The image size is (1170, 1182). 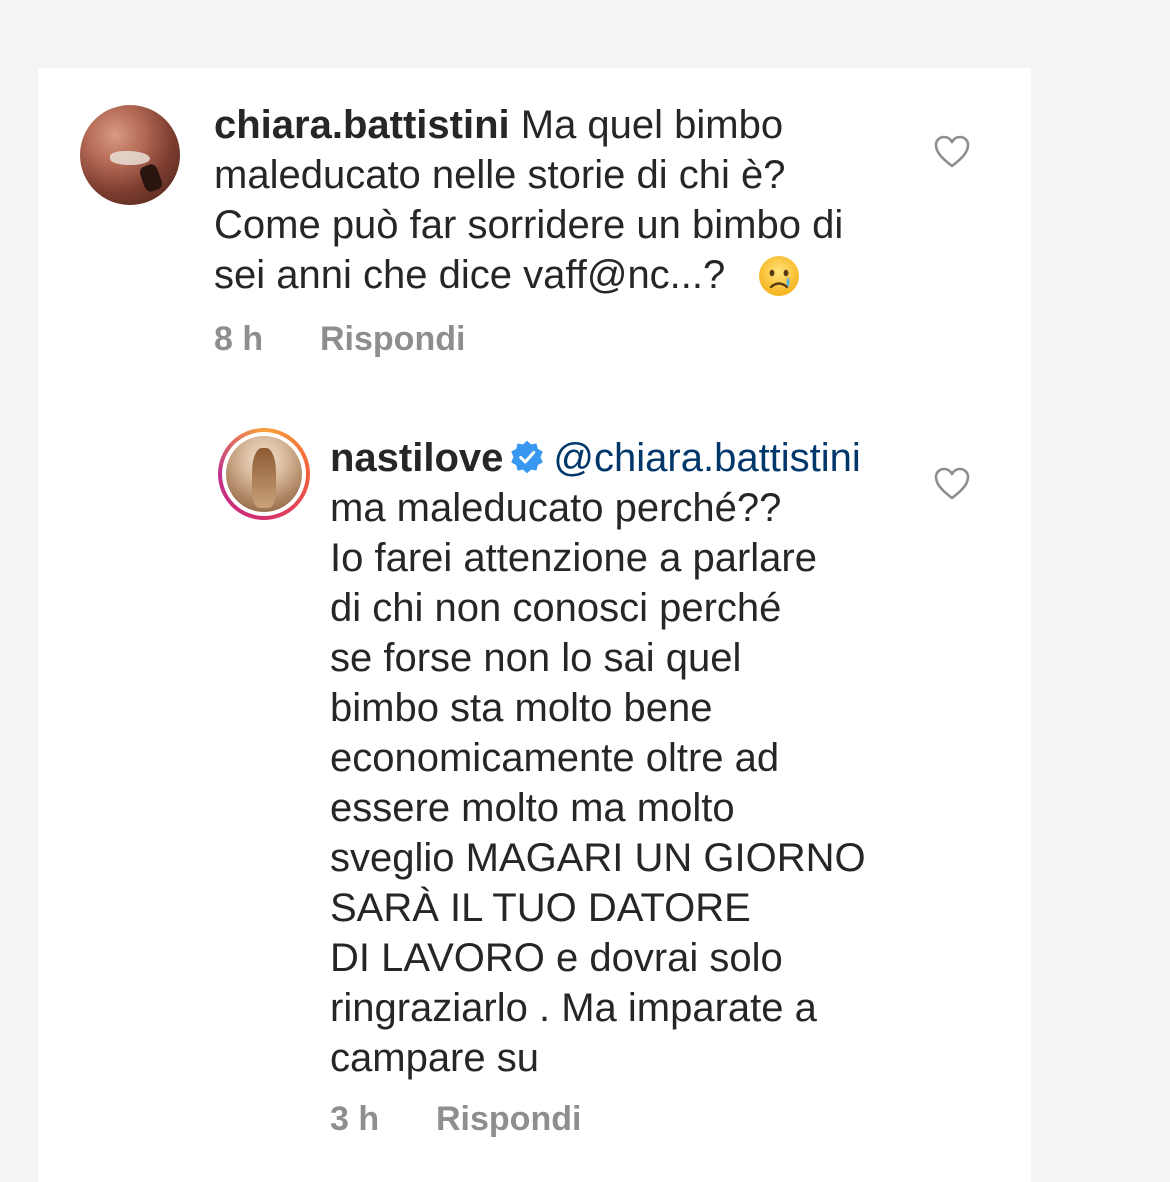 What do you see at coordinates (470, 275) in the screenshot?
I see `comment-1-line-4: sei anni che dice vaff@nc...?` at bounding box center [470, 275].